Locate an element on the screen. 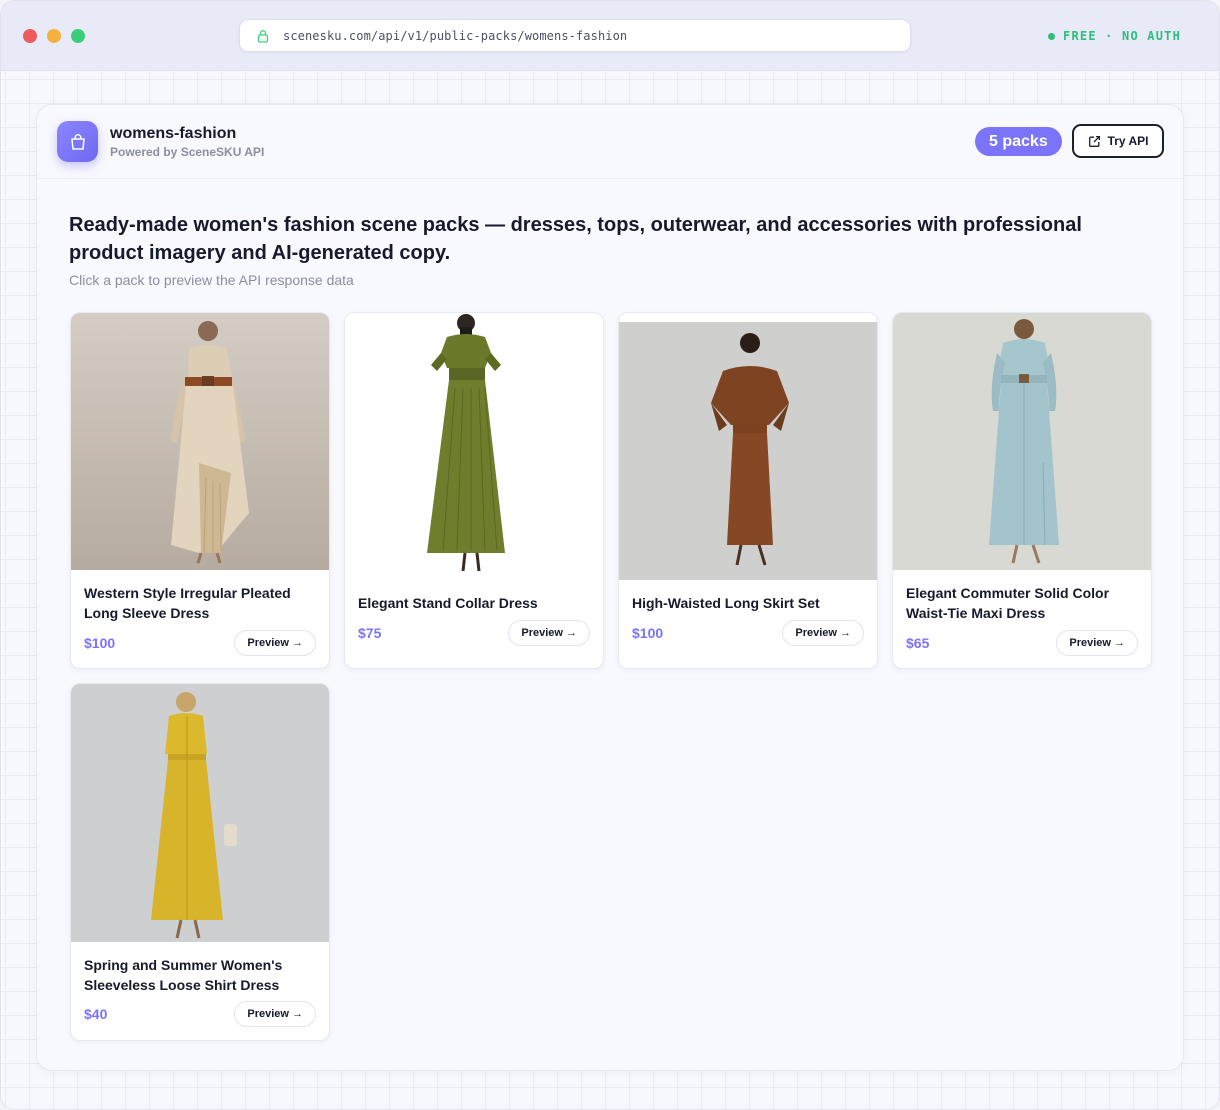  packs-count-badge: 5 packs is located at coordinates (1018, 141).